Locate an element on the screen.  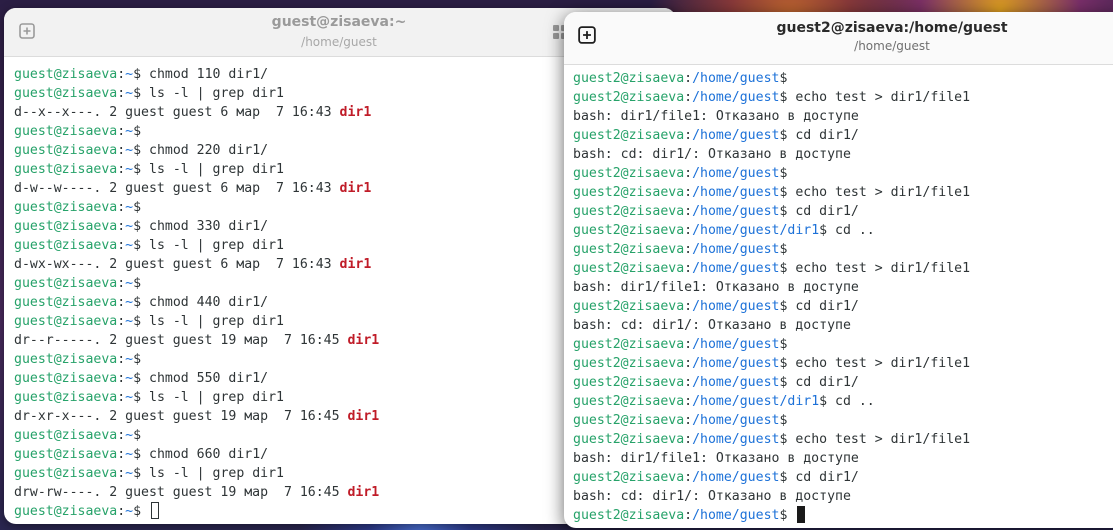
window-subtitle: /home/guest is located at coordinates (892, 46).